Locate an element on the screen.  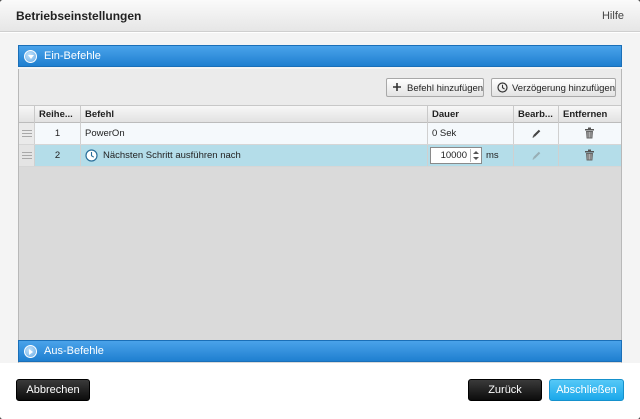
col-handle is located at coordinates (27, 114).